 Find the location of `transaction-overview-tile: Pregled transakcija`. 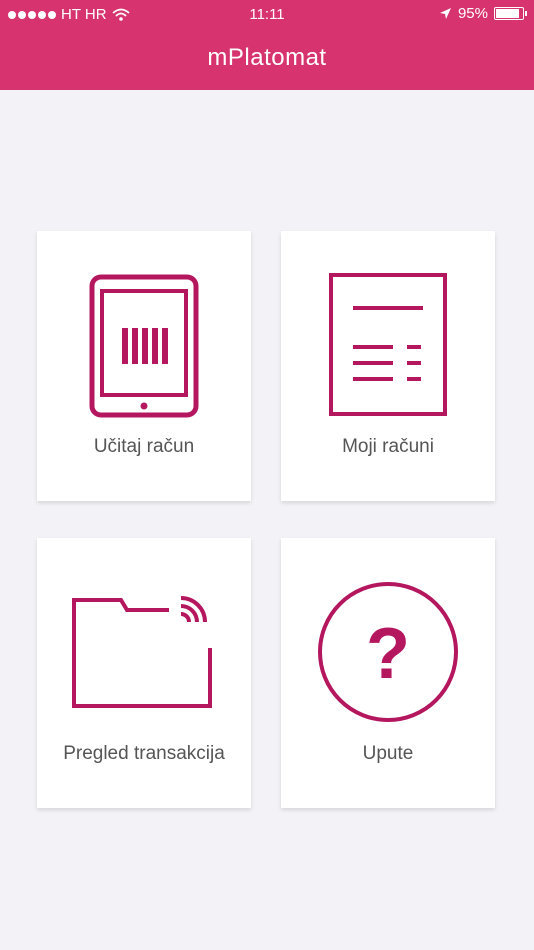

transaction-overview-tile: Pregled transakcija is located at coordinates (144, 673).